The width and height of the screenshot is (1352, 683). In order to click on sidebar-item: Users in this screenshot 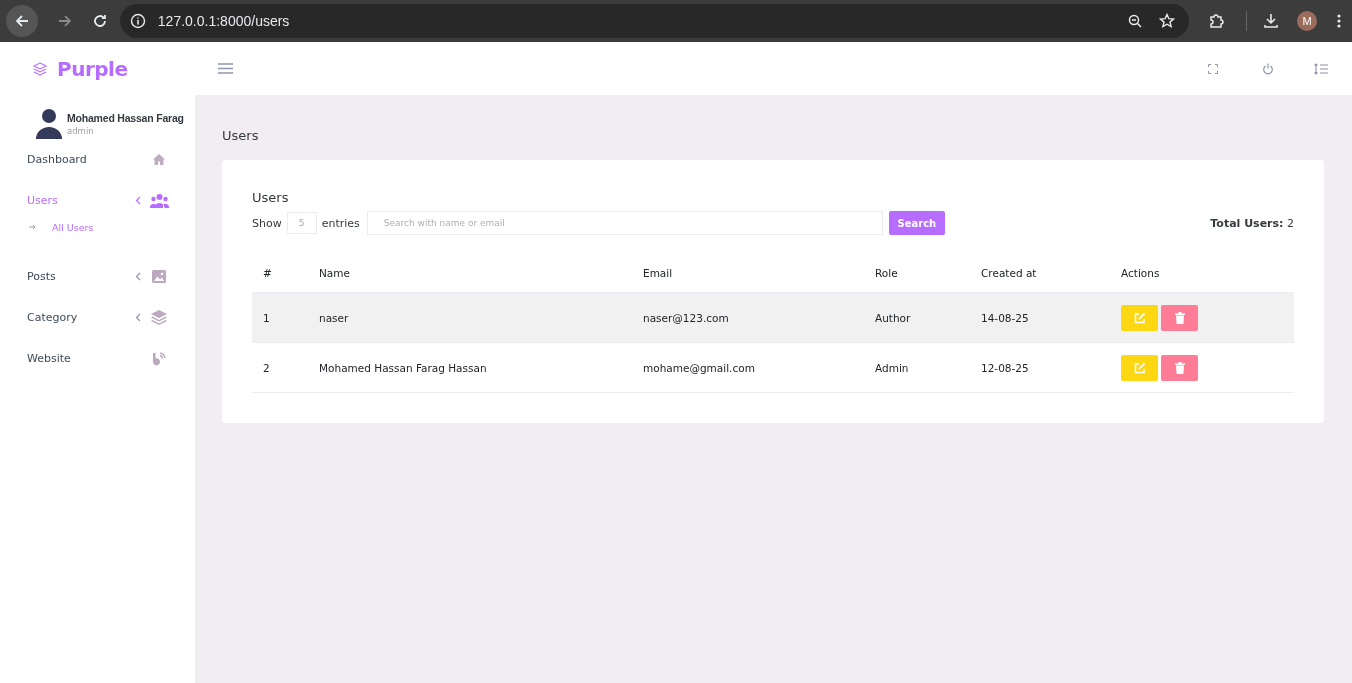, I will do `click(97, 200)`.